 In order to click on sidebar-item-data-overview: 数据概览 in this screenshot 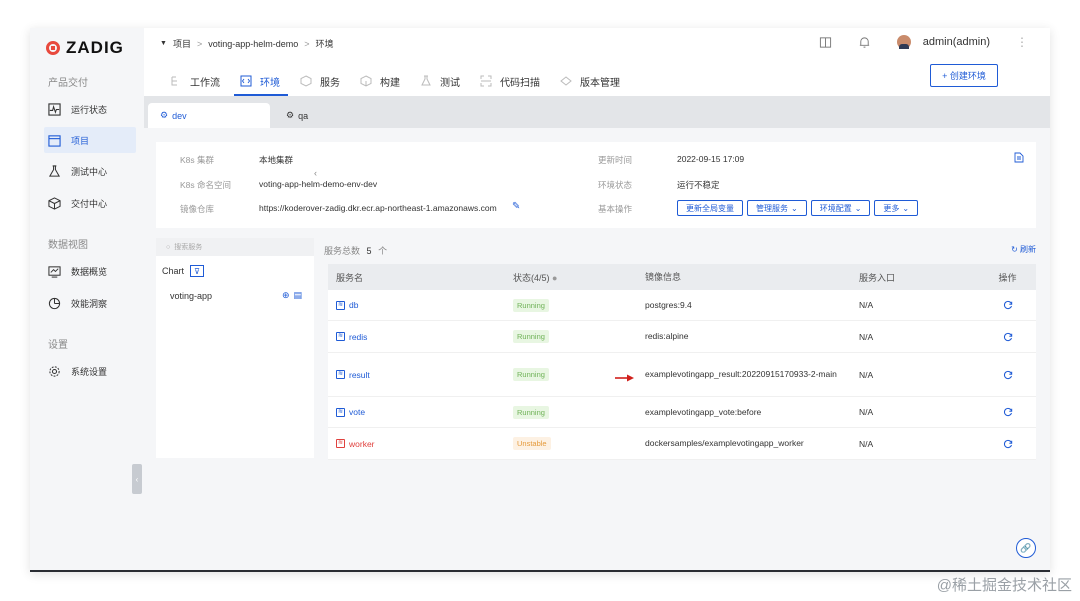, I will do `click(90, 271)`.